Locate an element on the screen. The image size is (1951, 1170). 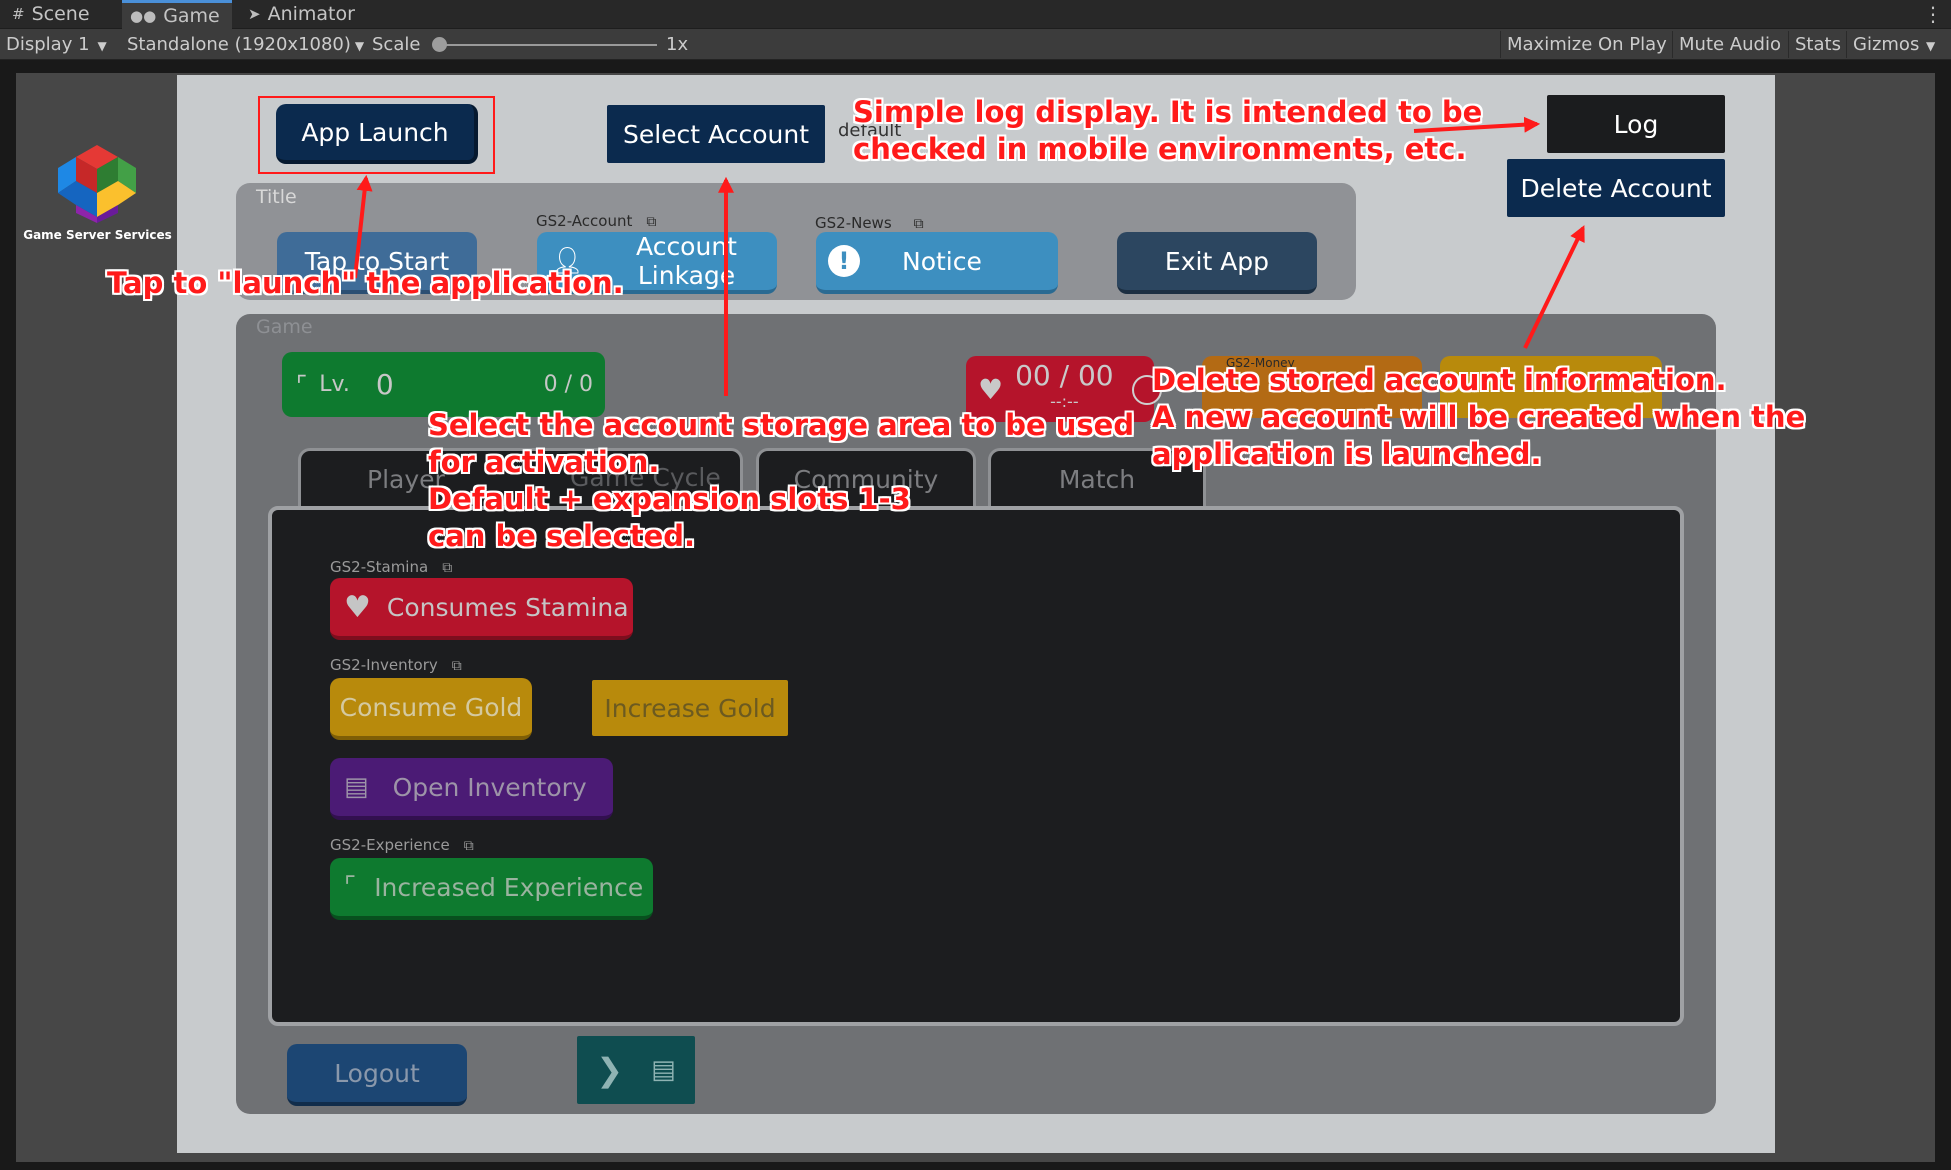
notice-button: ! Notice is located at coordinates (937, 263).